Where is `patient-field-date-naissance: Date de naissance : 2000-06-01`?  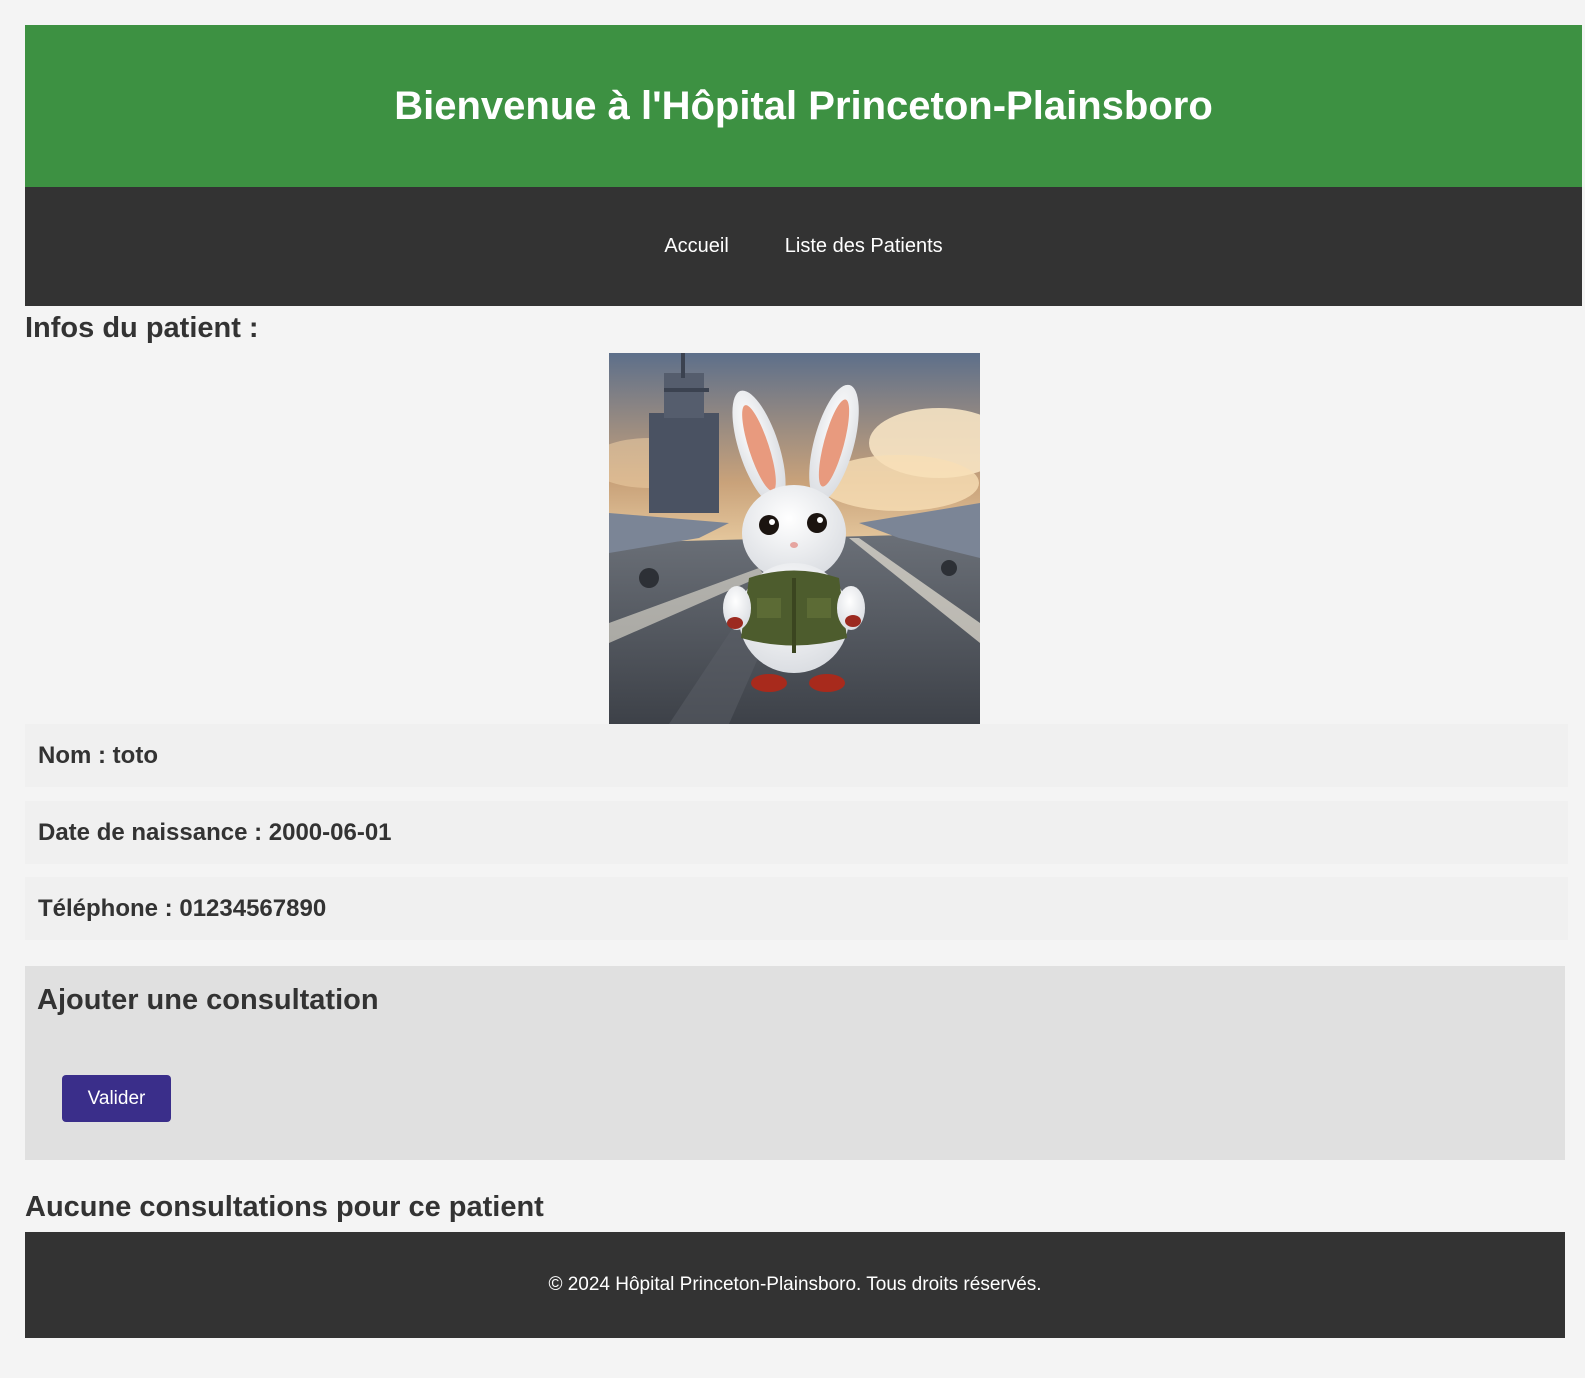 patient-field-date-naissance: Date de naissance : 2000-06-01 is located at coordinates (796, 832).